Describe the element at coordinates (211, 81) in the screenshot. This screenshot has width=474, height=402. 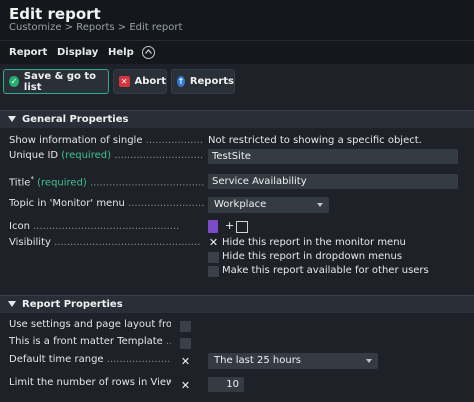
I see `reports-button-label: Reports` at that location.